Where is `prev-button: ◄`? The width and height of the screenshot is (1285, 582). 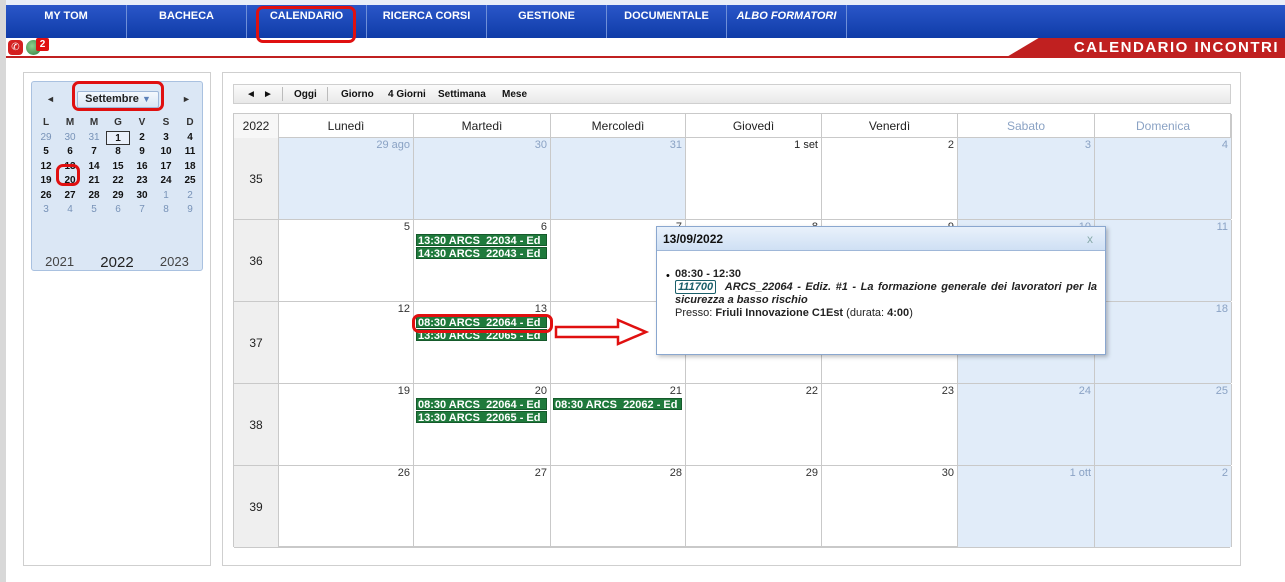 prev-button: ◄ is located at coordinates (251, 94).